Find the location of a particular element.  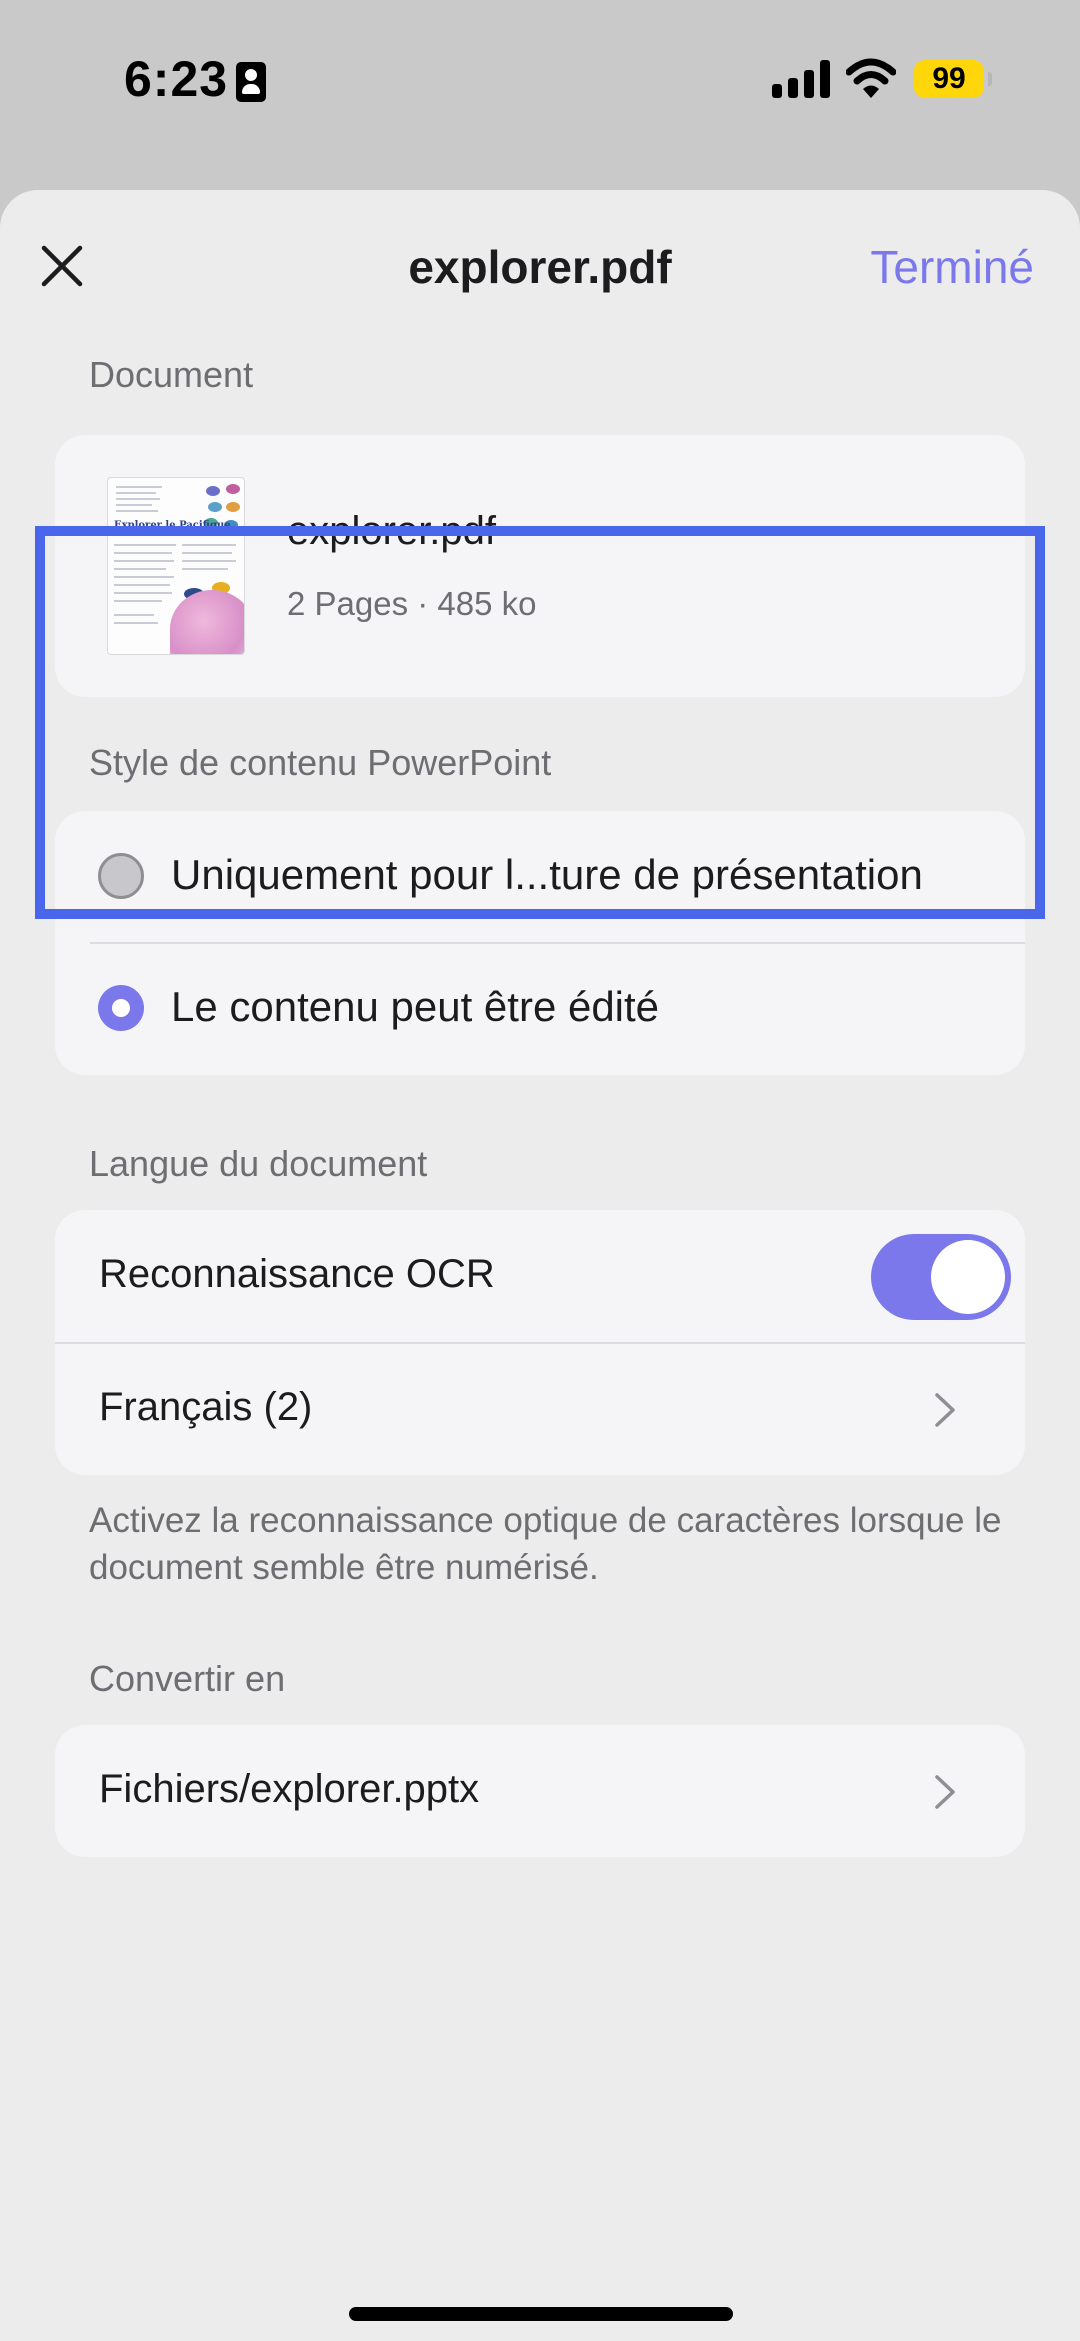

language-value: Français (2) is located at coordinates (206, 1407).